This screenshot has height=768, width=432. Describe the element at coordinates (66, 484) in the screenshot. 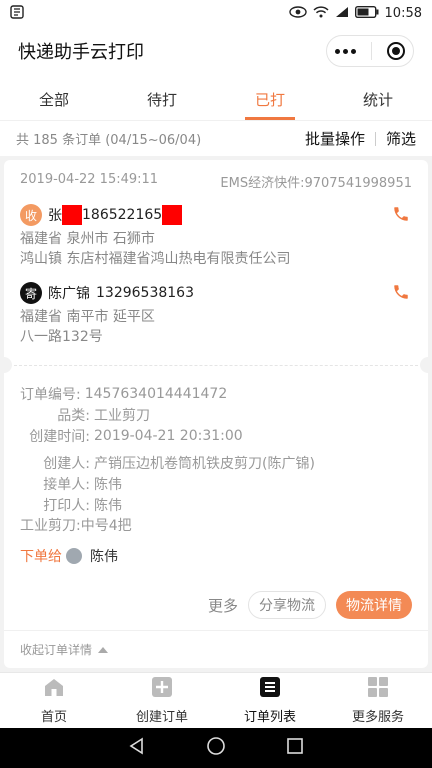

I see `detail-key: 接单人:` at that location.